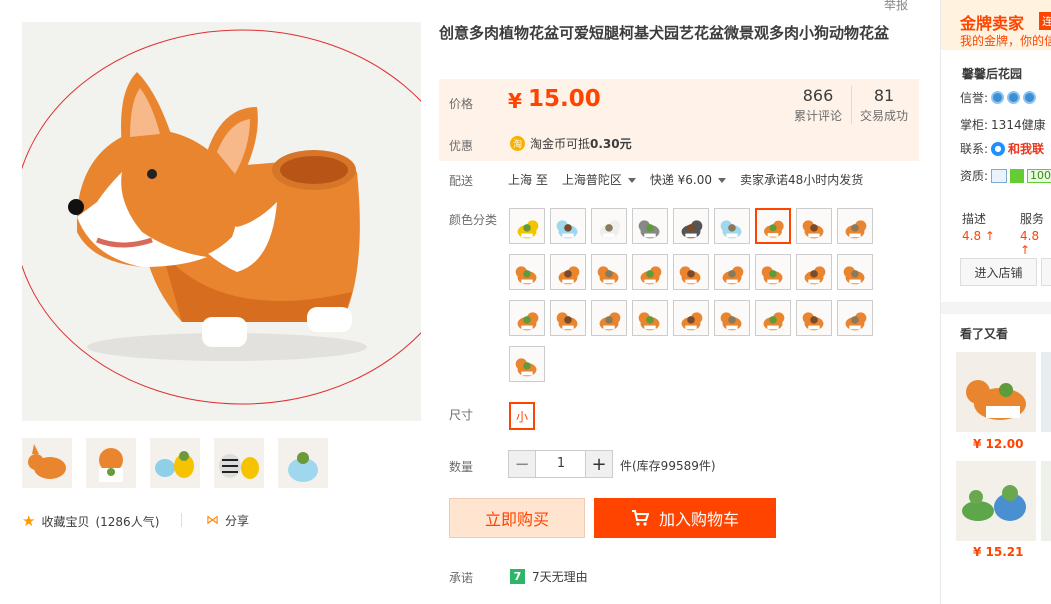 This screenshot has width=1051, height=604. Describe the element at coordinates (851, 105) in the screenshot. I see `stat-divider` at that location.